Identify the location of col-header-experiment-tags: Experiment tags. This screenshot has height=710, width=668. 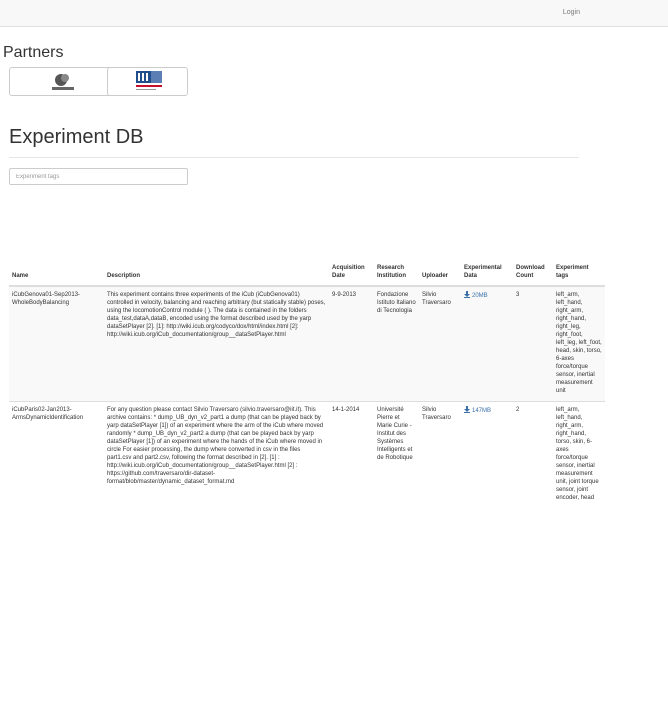
(579, 275).